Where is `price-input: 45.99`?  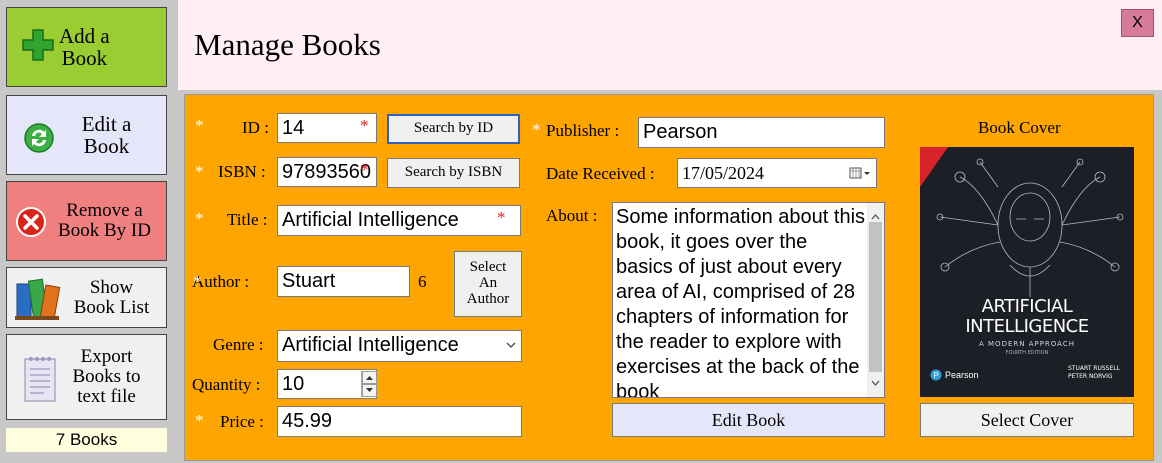 price-input: 45.99 is located at coordinates (399, 421).